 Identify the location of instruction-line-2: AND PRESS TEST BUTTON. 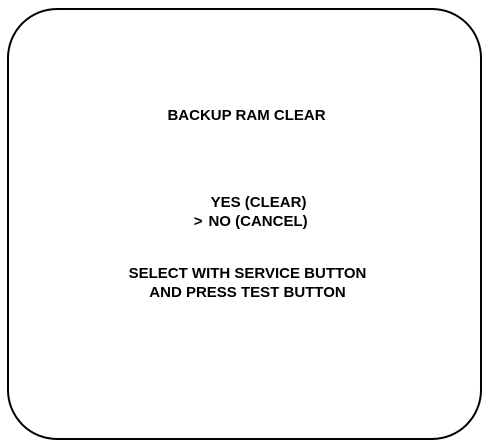
(247, 292).